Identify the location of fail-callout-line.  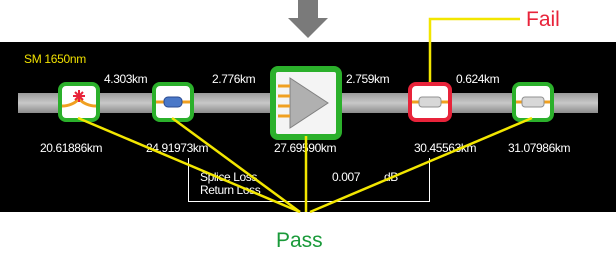
(474, 49).